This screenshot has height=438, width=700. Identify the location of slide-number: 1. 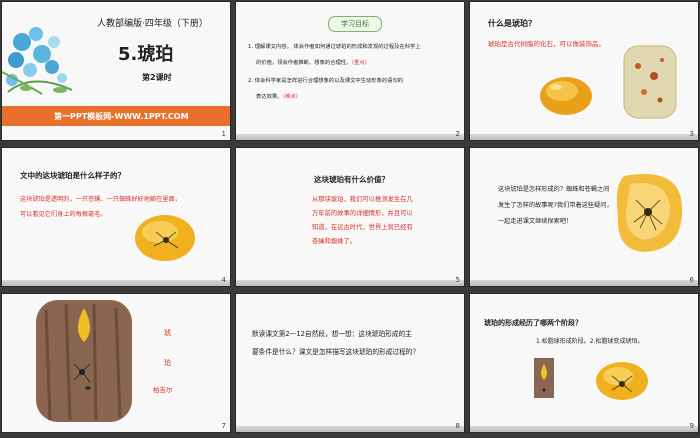
(223, 134).